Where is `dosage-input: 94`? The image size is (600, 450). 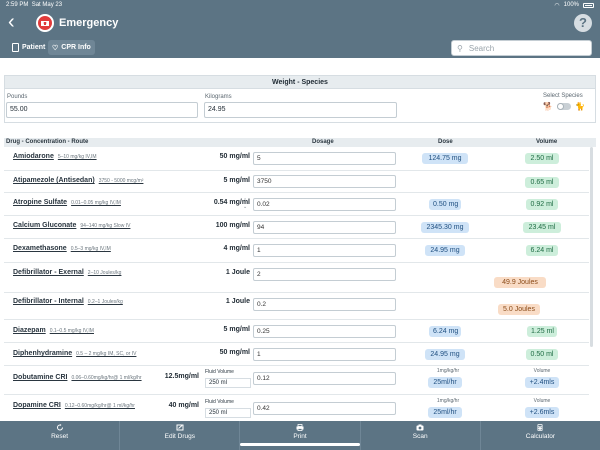 dosage-input: 94 is located at coordinates (324, 227).